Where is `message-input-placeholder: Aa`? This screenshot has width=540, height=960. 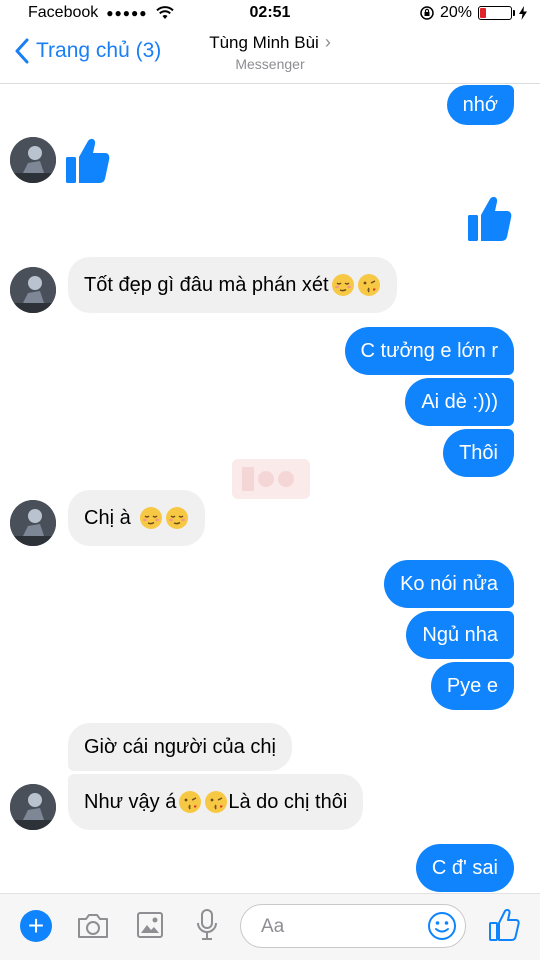 message-input-placeholder: Aa is located at coordinates (273, 926).